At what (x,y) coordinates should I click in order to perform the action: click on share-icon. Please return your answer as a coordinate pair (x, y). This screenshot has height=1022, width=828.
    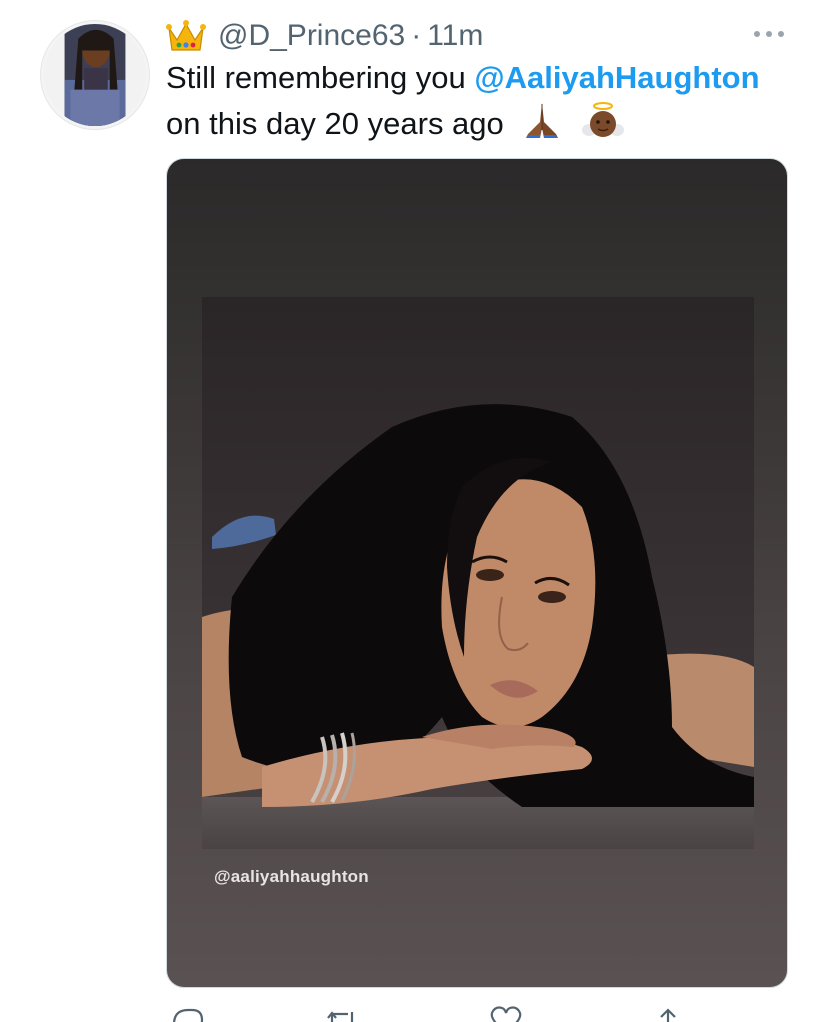
    Looking at the image, I should click on (668, 1013).